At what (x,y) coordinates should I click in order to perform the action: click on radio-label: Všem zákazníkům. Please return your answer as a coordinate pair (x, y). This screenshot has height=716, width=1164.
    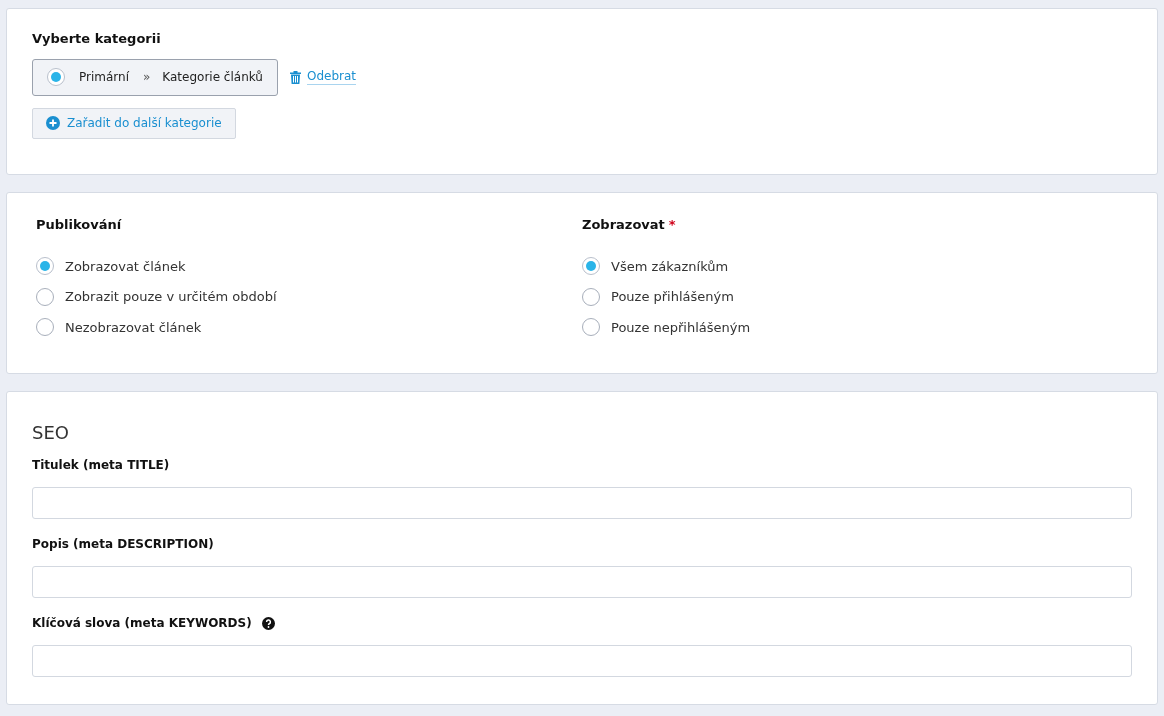
    Looking at the image, I should click on (670, 266).